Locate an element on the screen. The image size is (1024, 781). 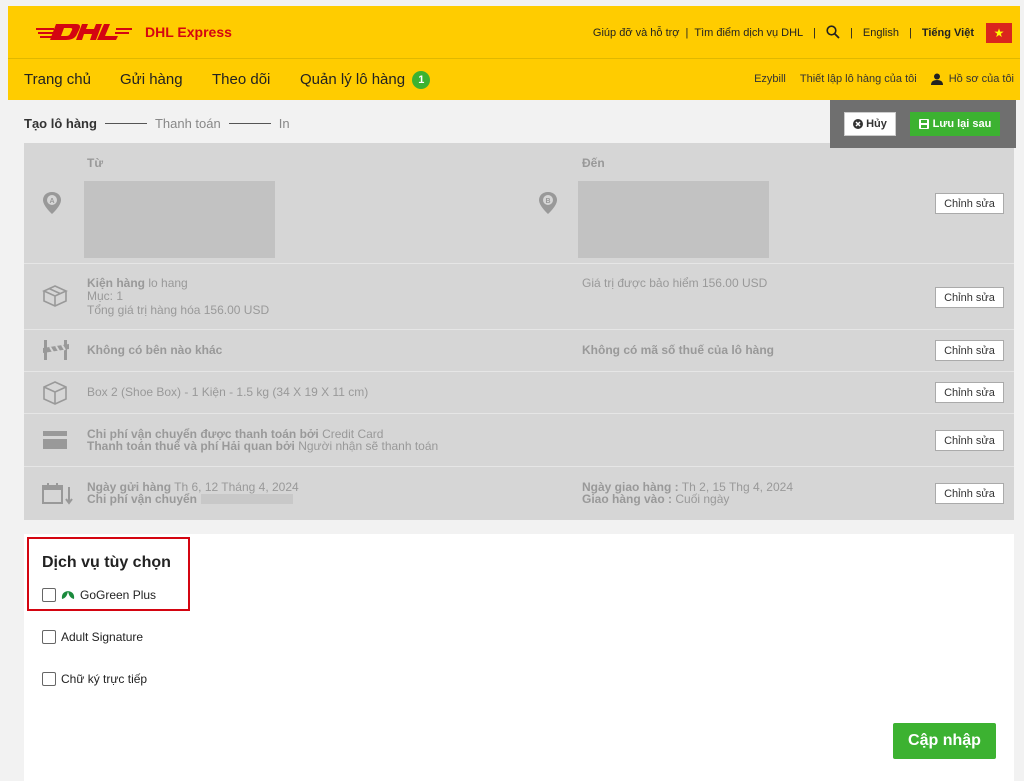
package-title: Kiện hàng lo hang is located at coordinates (137, 283).